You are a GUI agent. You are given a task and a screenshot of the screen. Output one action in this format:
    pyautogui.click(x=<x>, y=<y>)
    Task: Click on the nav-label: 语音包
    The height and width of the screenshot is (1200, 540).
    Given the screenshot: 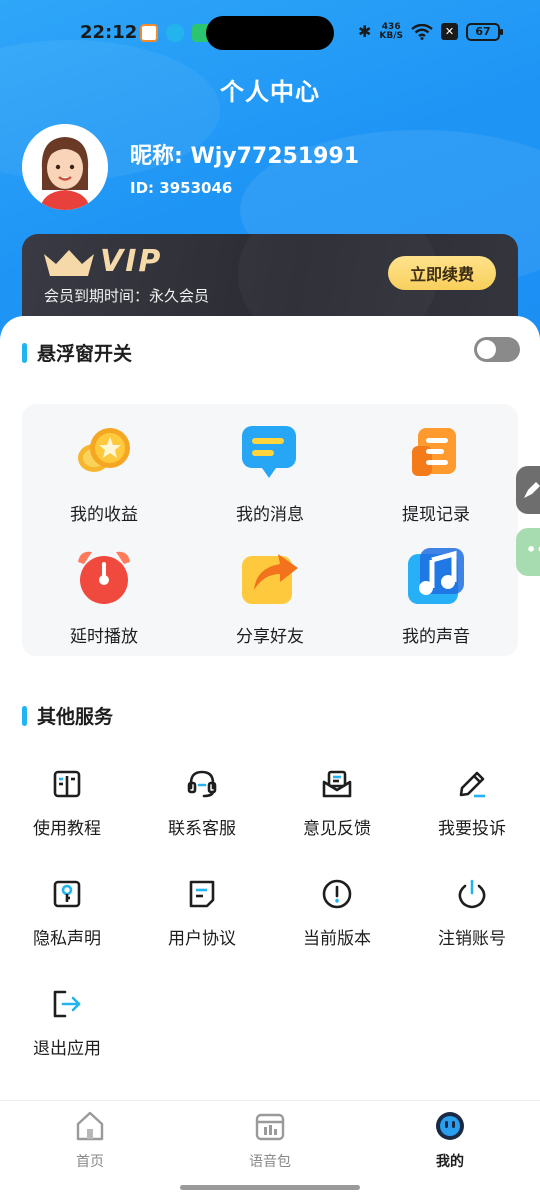 What is the action you would take?
    pyautogui.click(x=270, y=1162)
    